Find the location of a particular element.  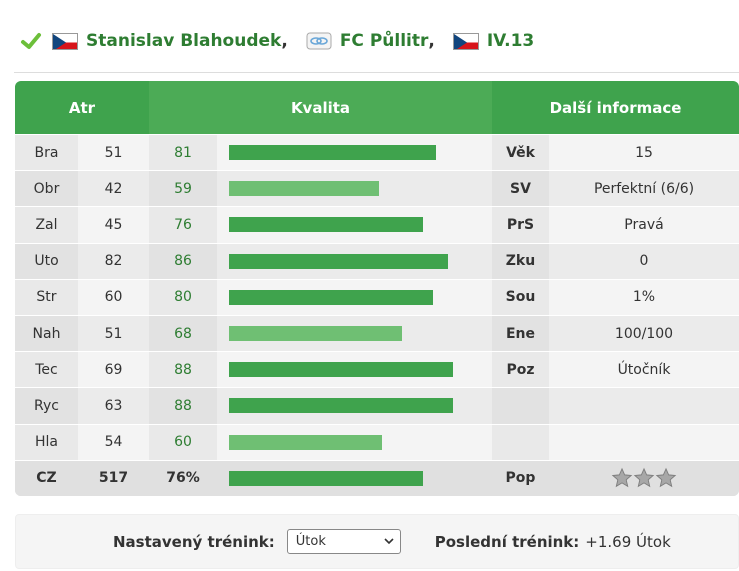

table-row: Nah 51 68 Ene 100/100 is located at coordinates (377, 333).